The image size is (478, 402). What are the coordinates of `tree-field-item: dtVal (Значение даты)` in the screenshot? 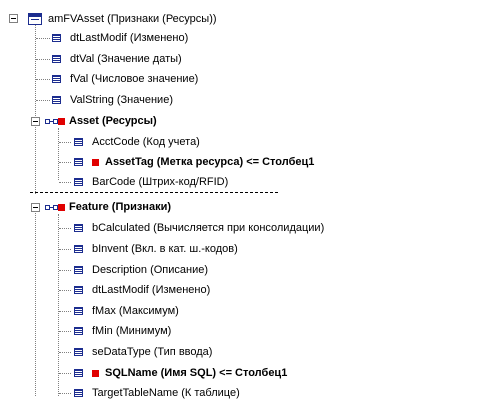 It's located at (117, 59).